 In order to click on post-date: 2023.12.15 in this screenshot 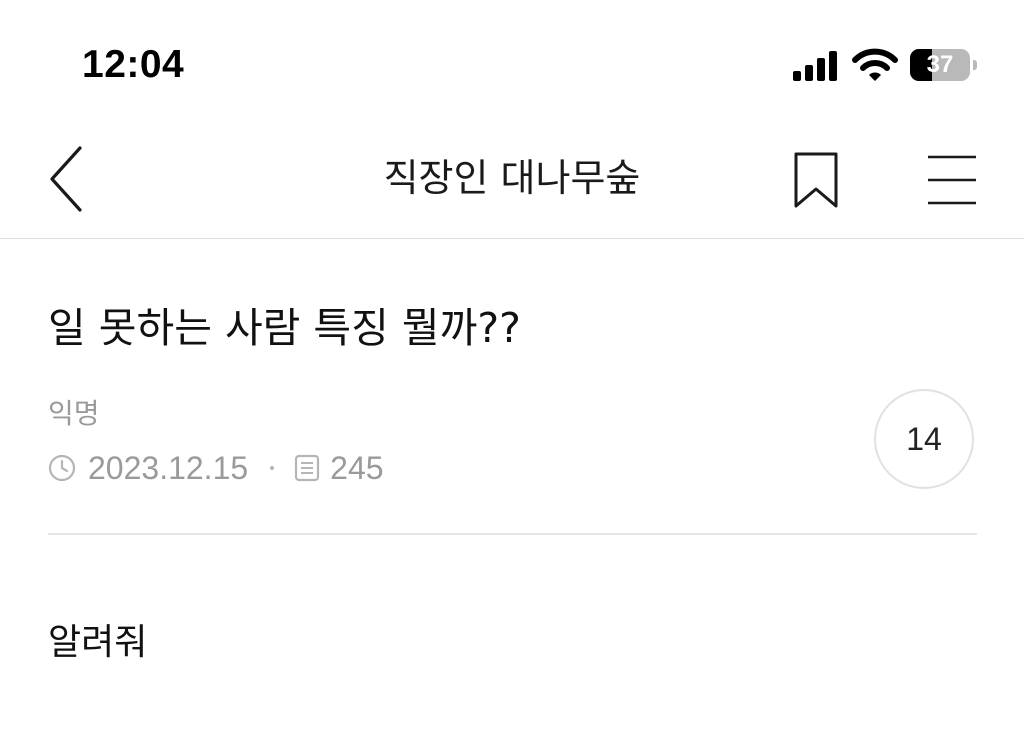, I will do `click(168, 468)`.